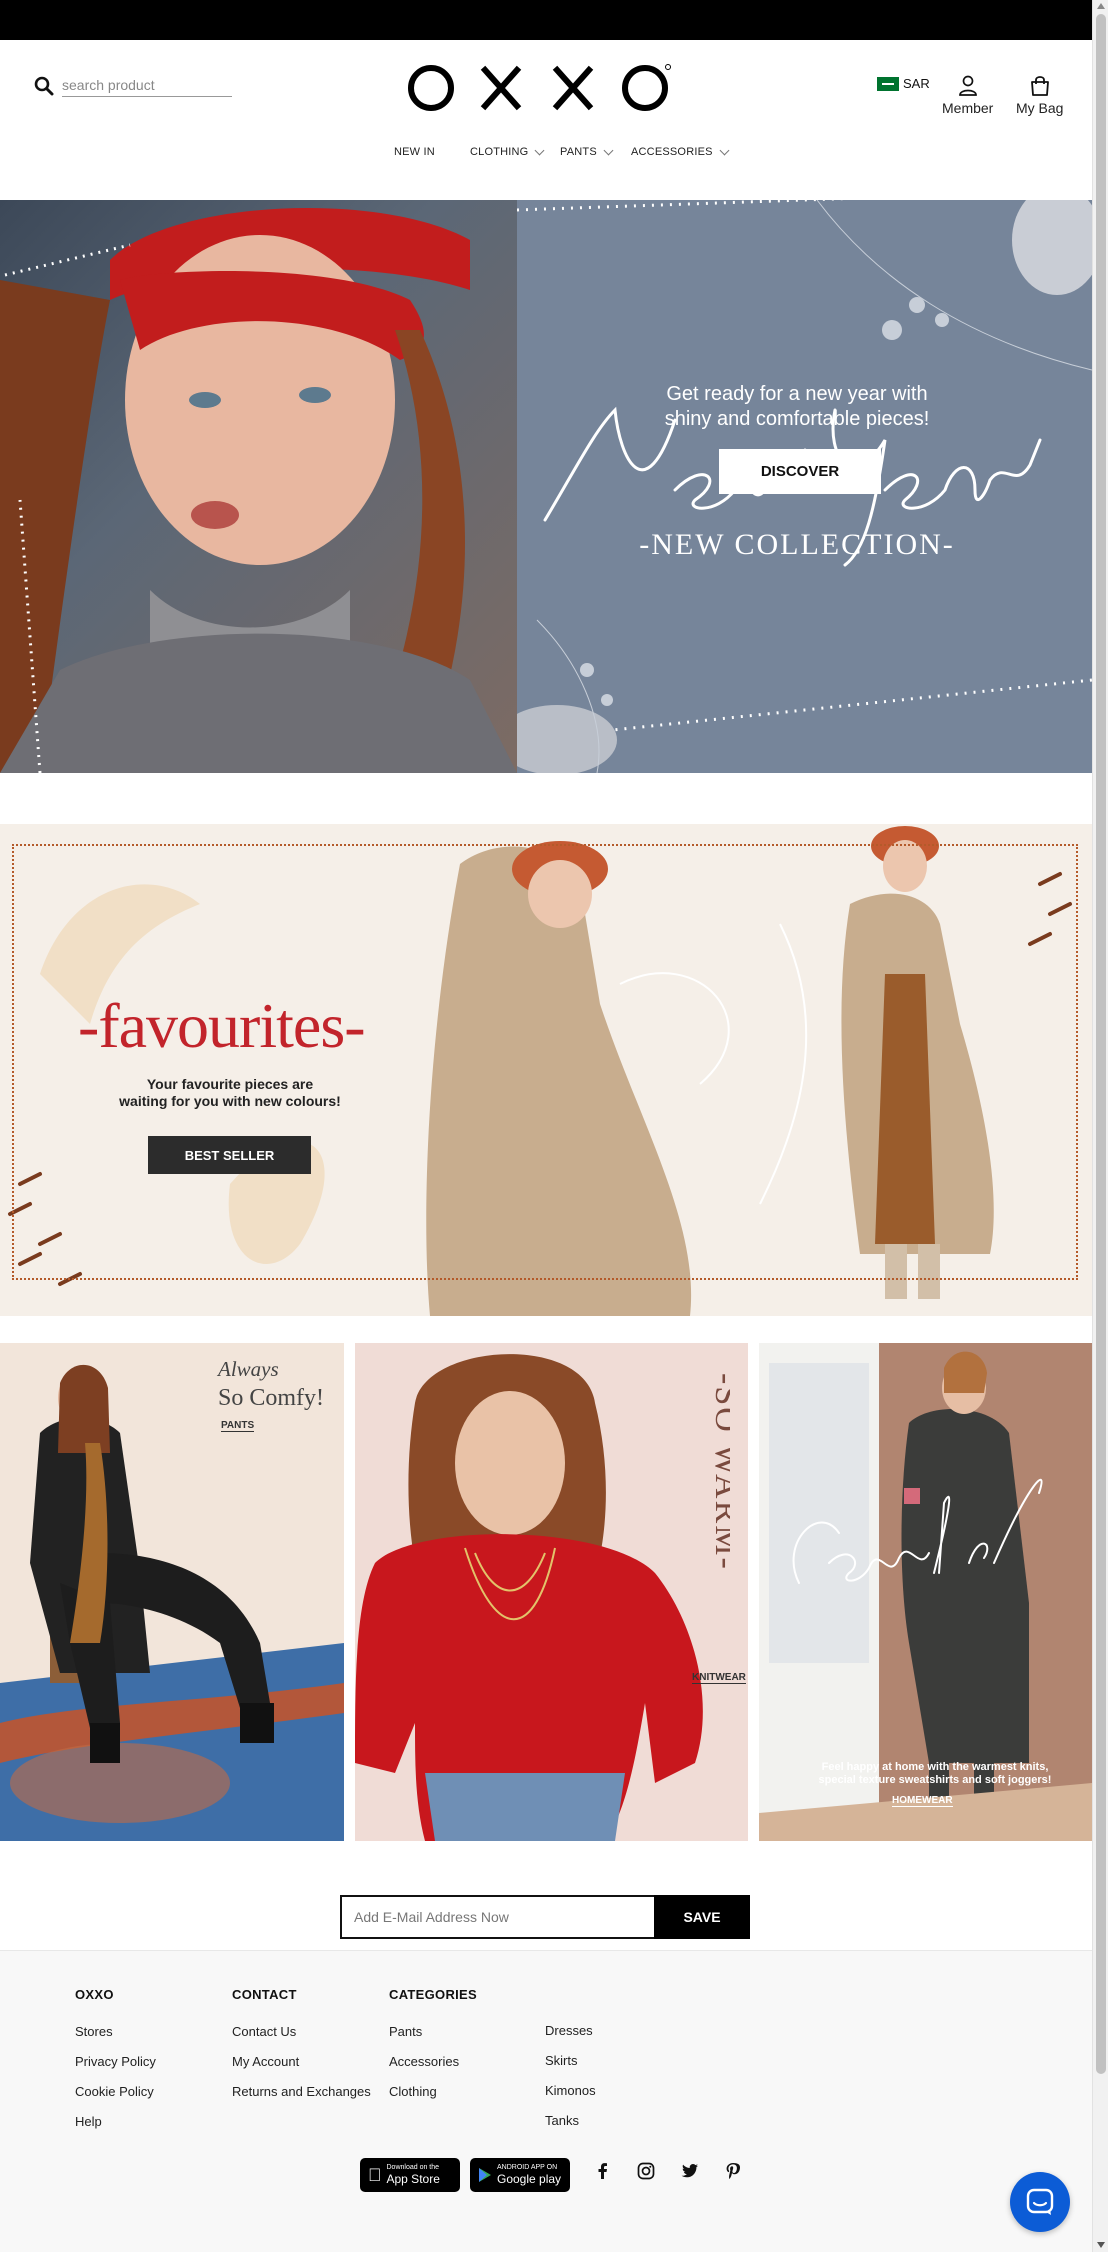  I want to click on footer-col-categories-2: Dresses Skirts Kimonos Tanks, so click(570, 2083).